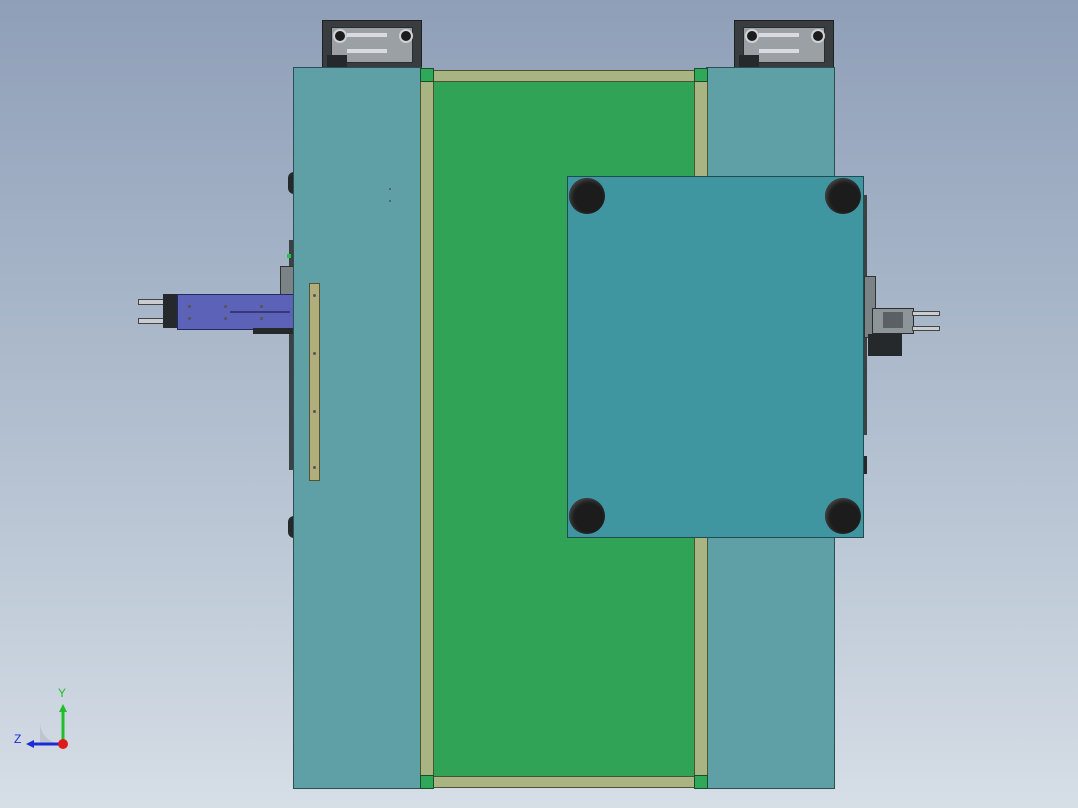  Describe the element at coordinates (170, 311) in the screenshot. I see `left-cylinder-endcap` at that location.